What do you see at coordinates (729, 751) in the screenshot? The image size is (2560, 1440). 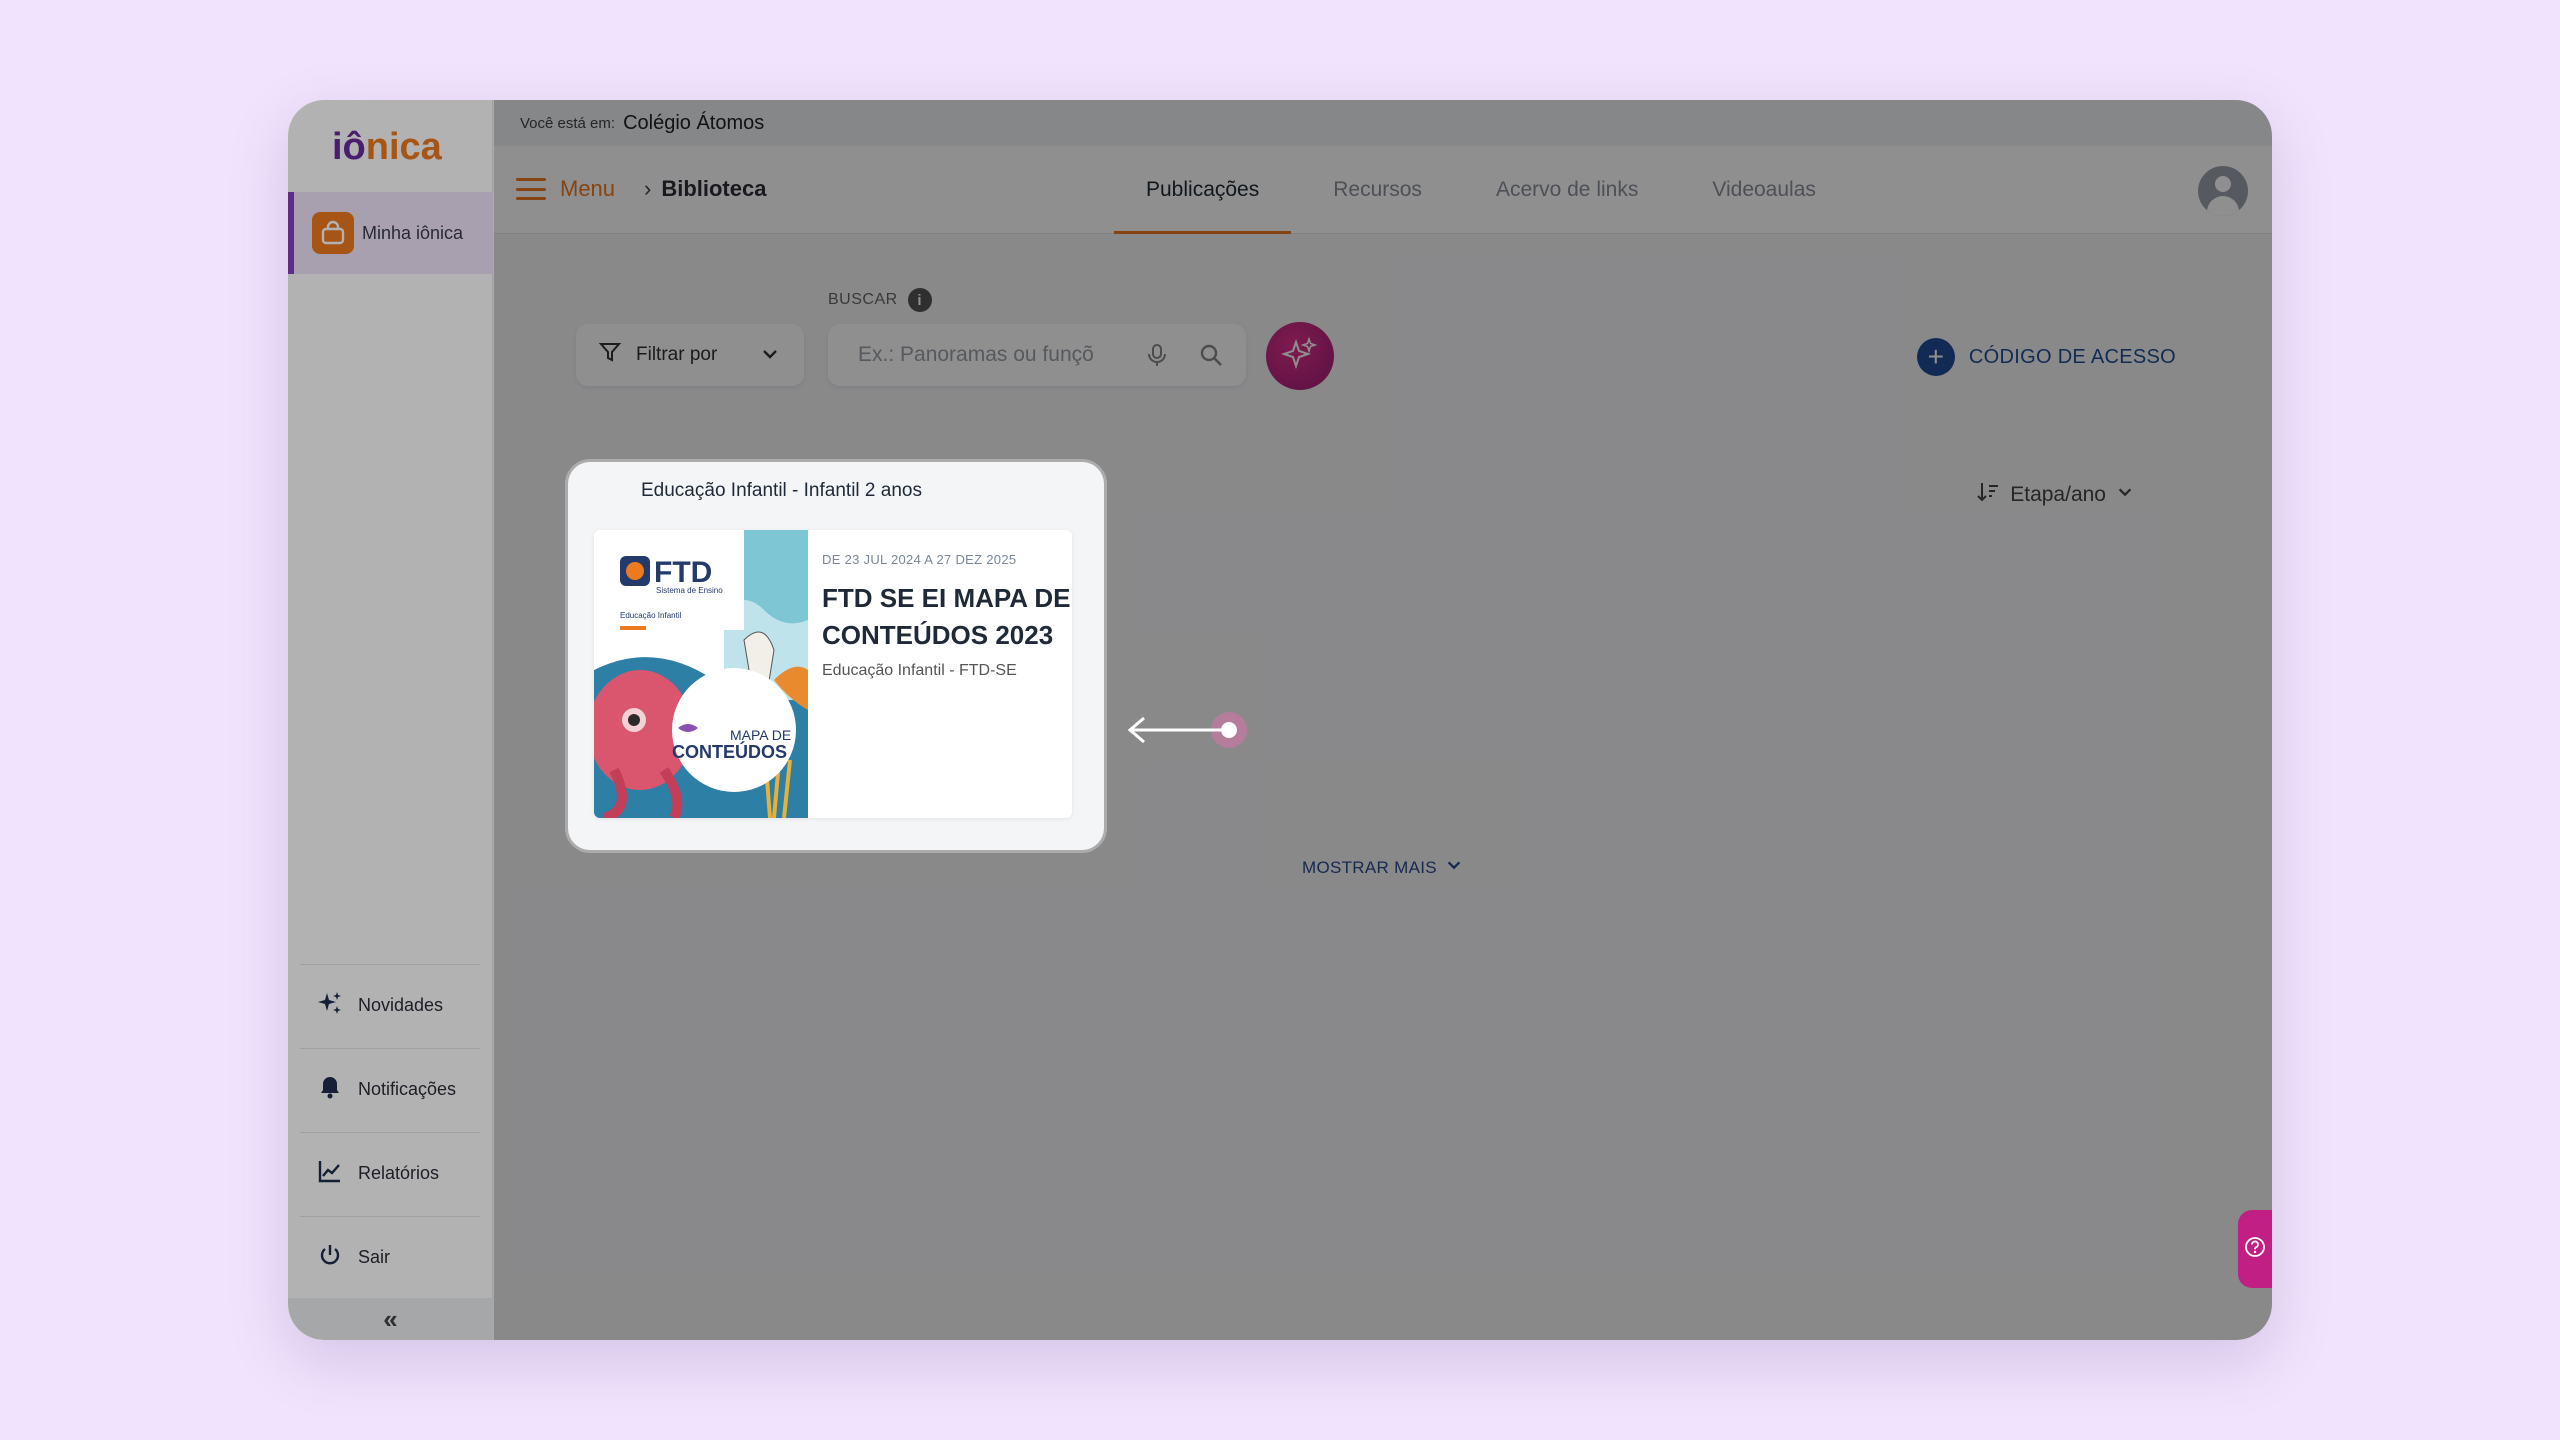 I see `cover-heading-2: CONTEÚDOS` at bounding box center [729, 751].